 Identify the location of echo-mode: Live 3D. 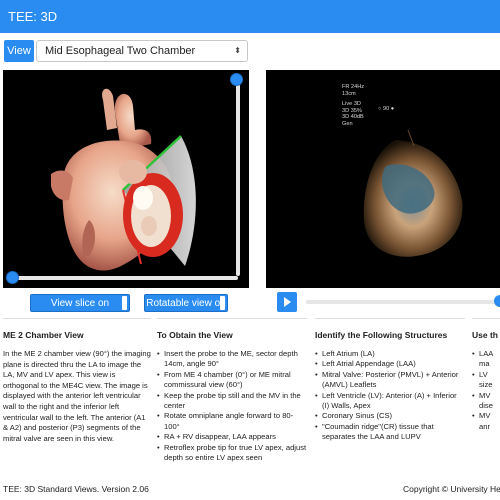
(351, 104).